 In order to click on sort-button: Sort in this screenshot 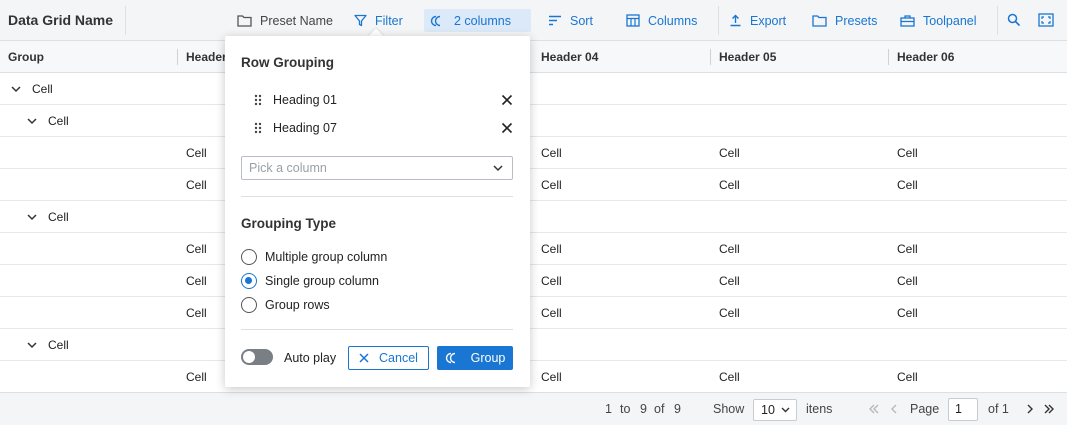, I will do `click(570, 20)`.